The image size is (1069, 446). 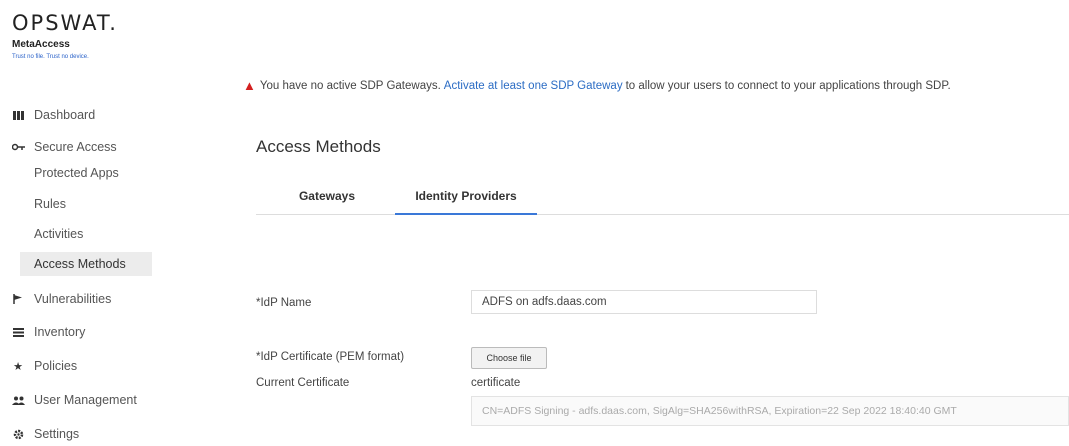 What do you see at coordinates (60, 332) in the screenshot?
I see `sidebar-item-label: Inventory` at bounding box center [60, 332].